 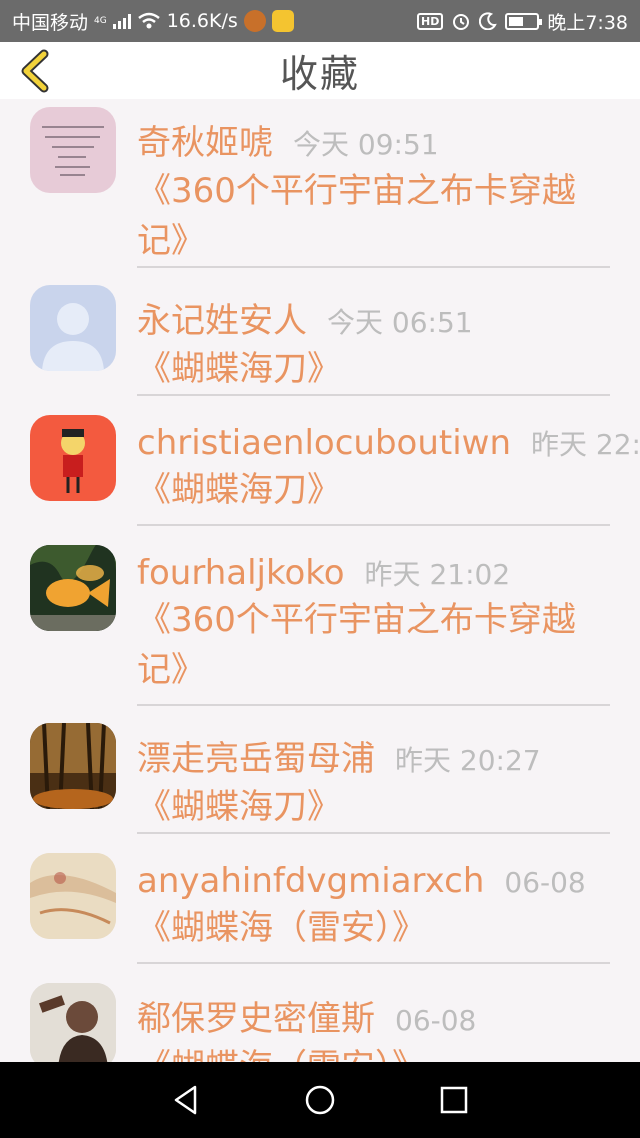 What do you see at coordinates (241, 573) in the screenshot?
I see `user-name: fourhaljkoko` at bounding box center [241, 573].